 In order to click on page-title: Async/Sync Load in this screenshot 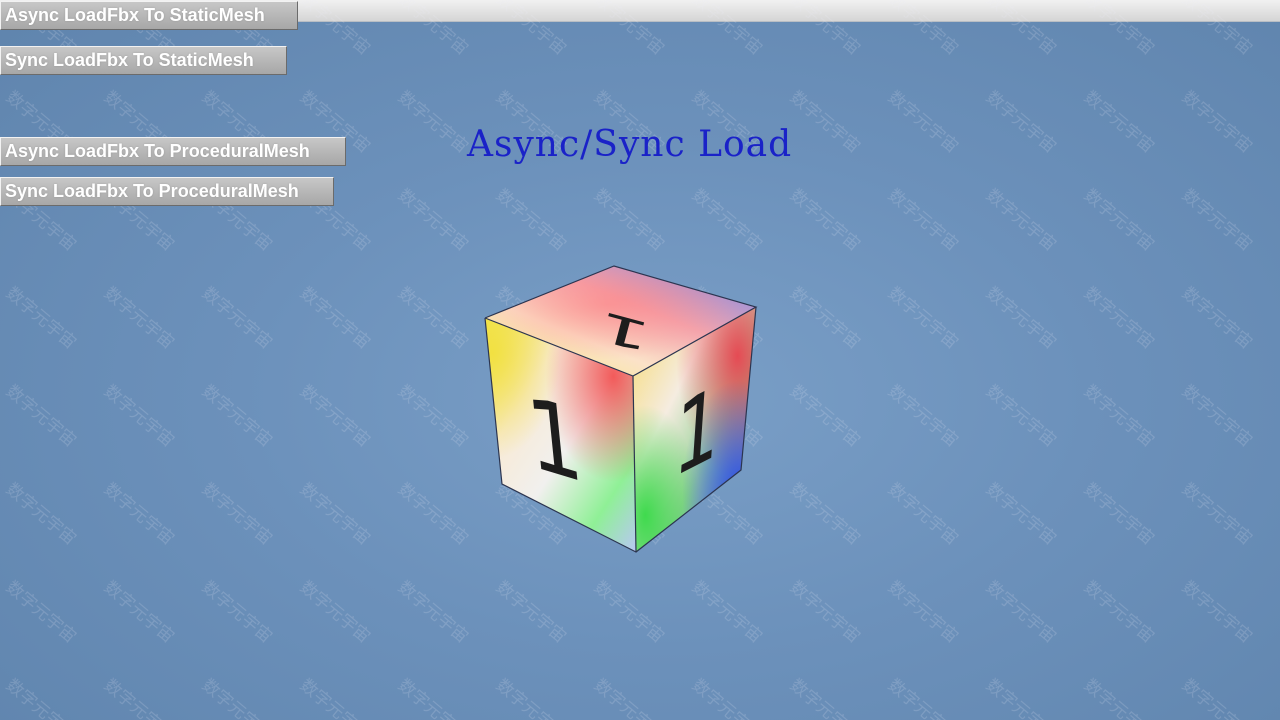, I will do `click(630, 144)`.